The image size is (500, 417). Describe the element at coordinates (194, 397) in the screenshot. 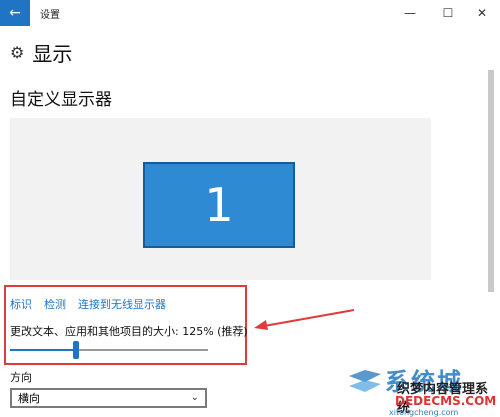

I see `chevron-down-icon: ⌄` at that location.